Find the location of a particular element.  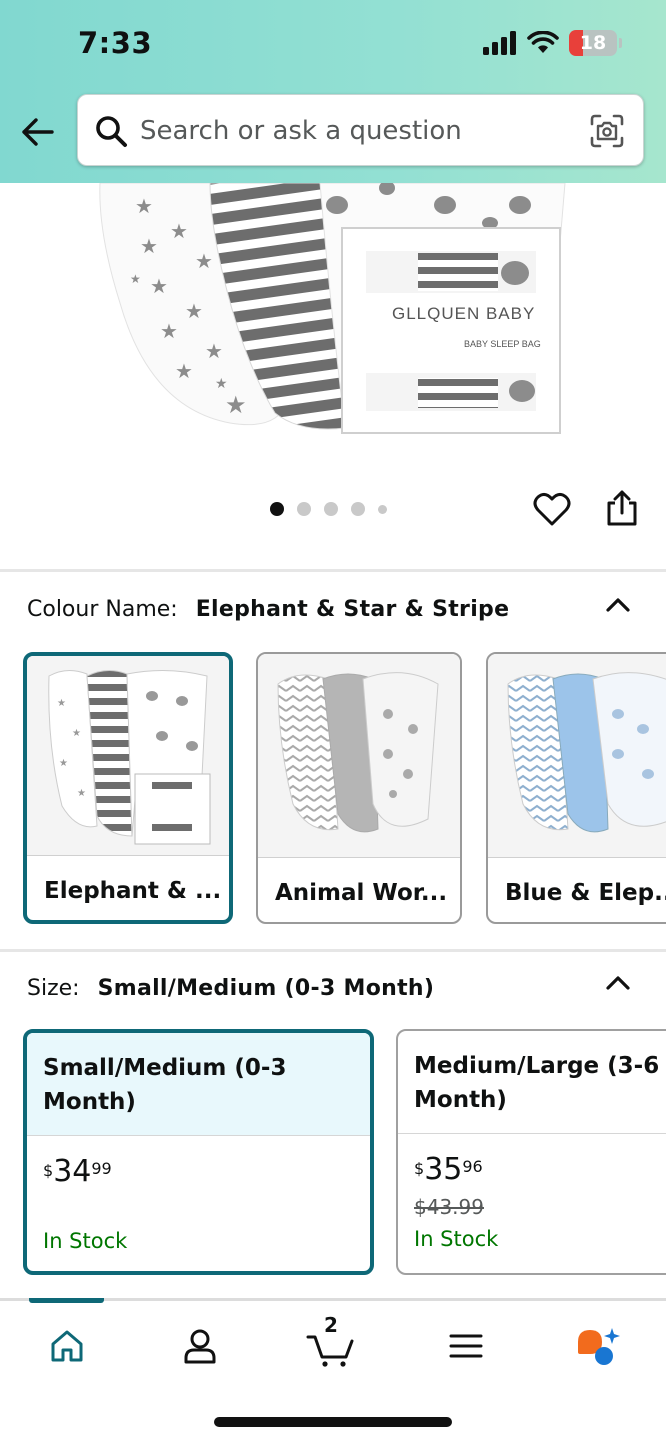

box-brand: GLLQUEN BABY is located at coordinates (463, 313).